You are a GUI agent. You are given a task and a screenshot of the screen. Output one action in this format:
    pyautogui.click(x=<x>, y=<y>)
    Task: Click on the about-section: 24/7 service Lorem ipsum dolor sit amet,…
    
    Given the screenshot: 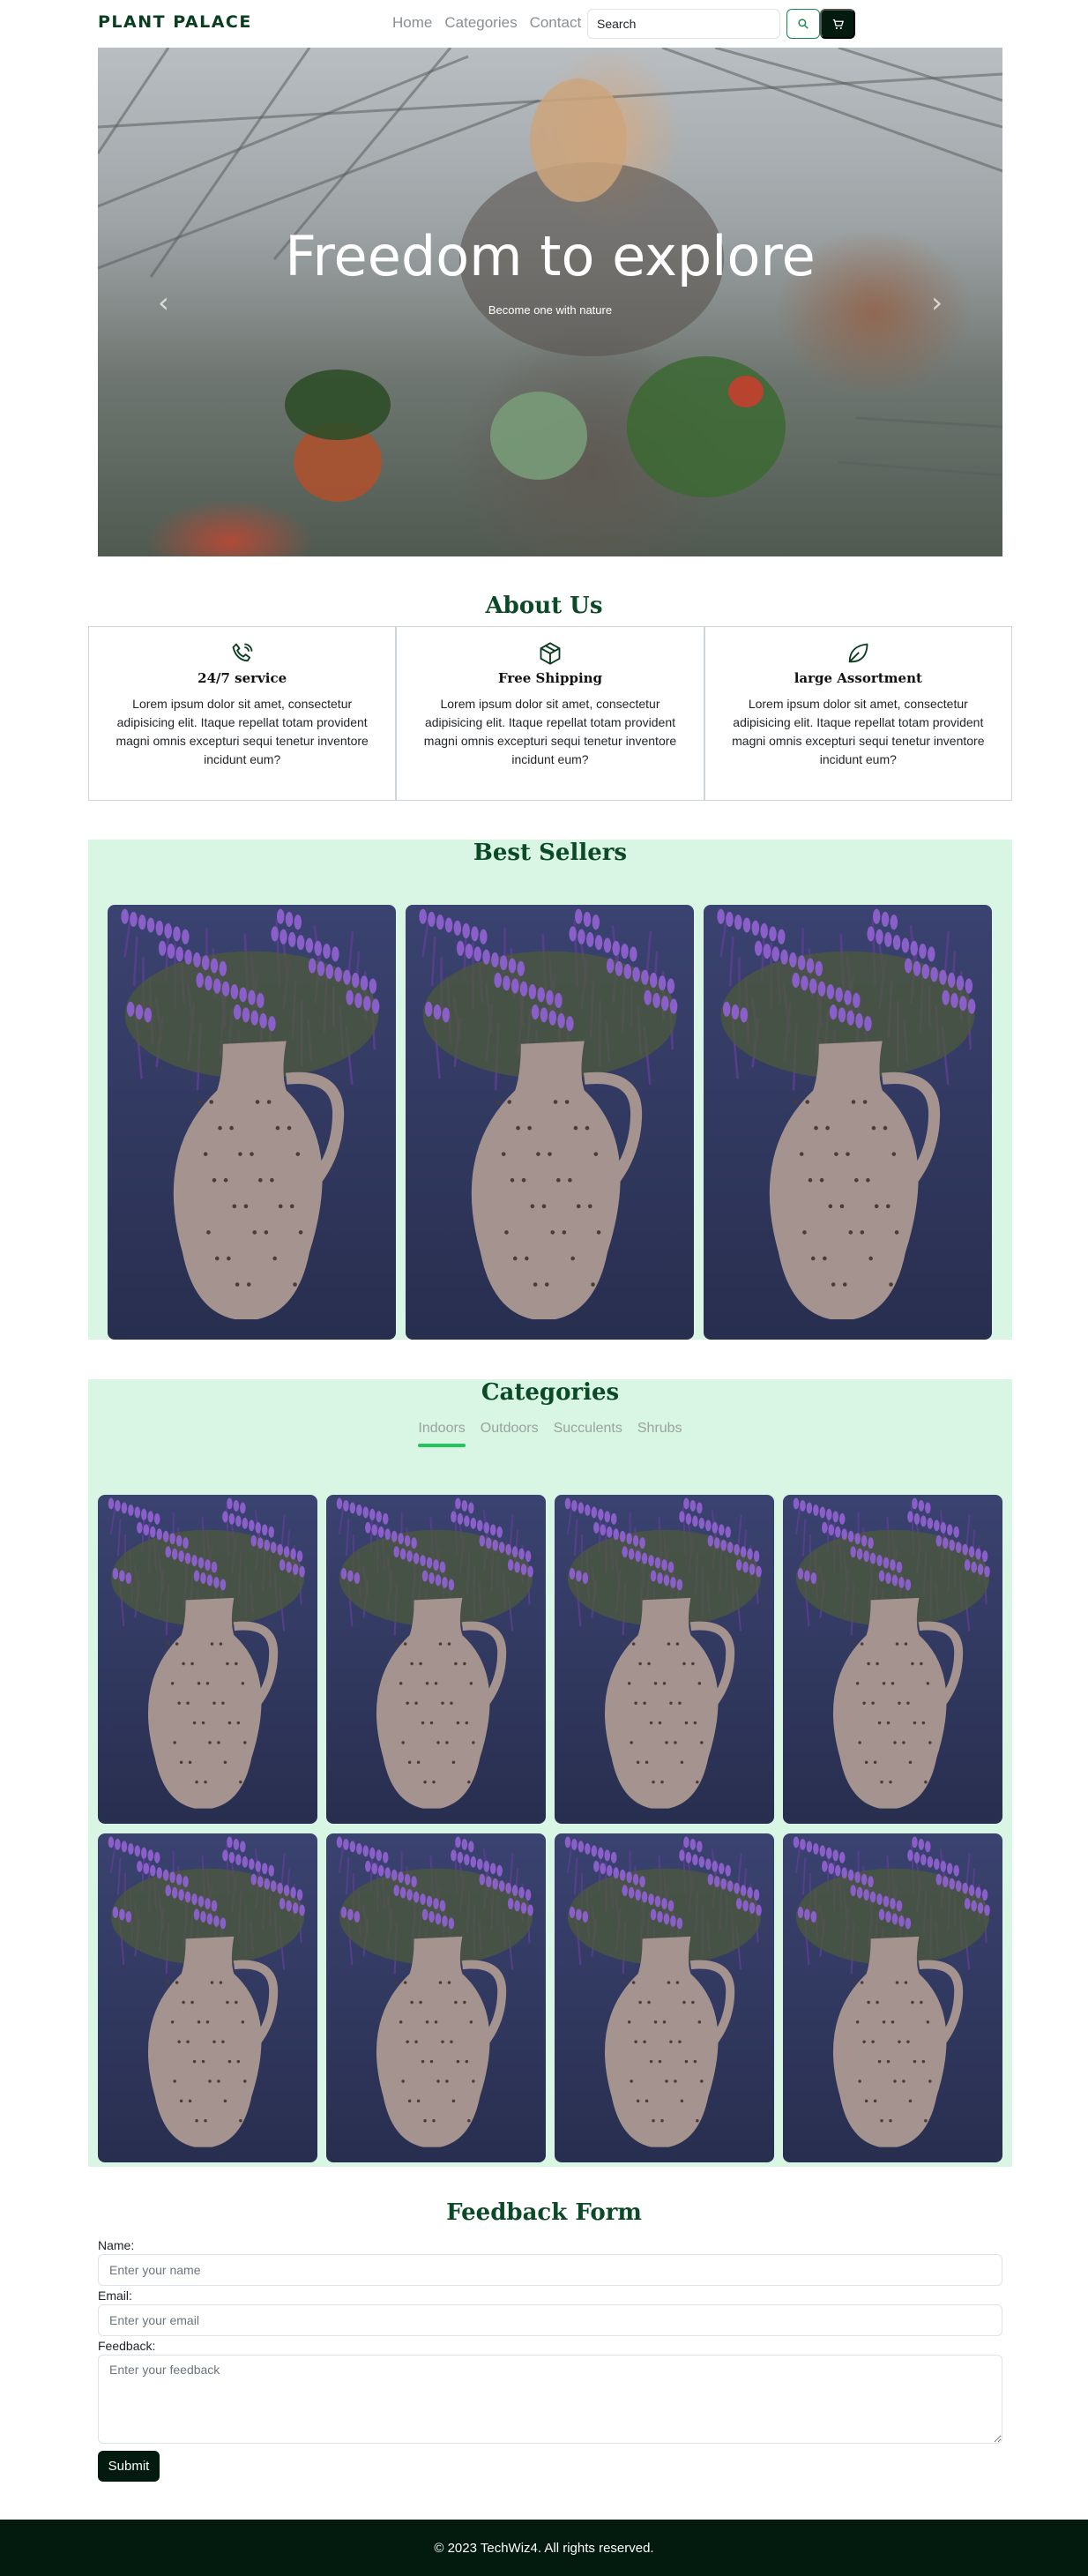 What is the action you would take?
    pyautogui.click(x=550, y=713)
    